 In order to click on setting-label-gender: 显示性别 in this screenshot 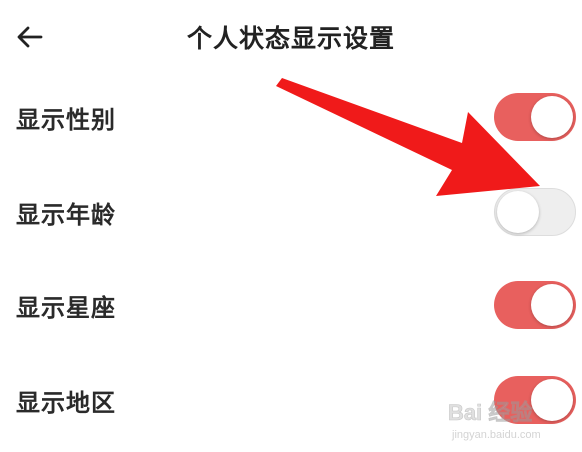, I will do `click(66, 120)`.